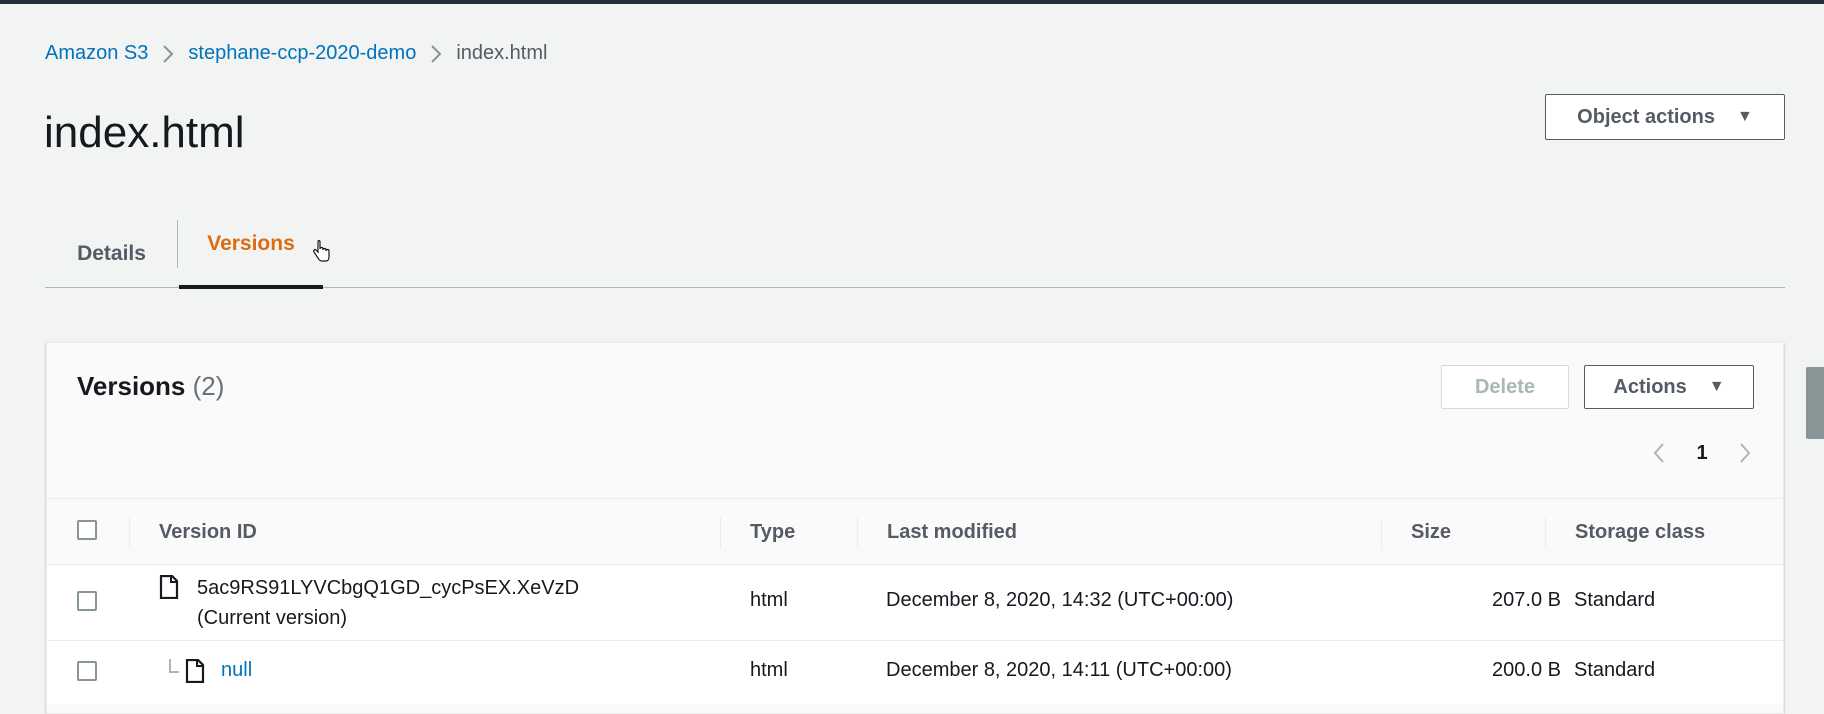 The image size is (1824, 714). What do you see at coordinates (111, 254) in the screenshot?
I see `tab-details: Details` at bounding box center [111, 254].